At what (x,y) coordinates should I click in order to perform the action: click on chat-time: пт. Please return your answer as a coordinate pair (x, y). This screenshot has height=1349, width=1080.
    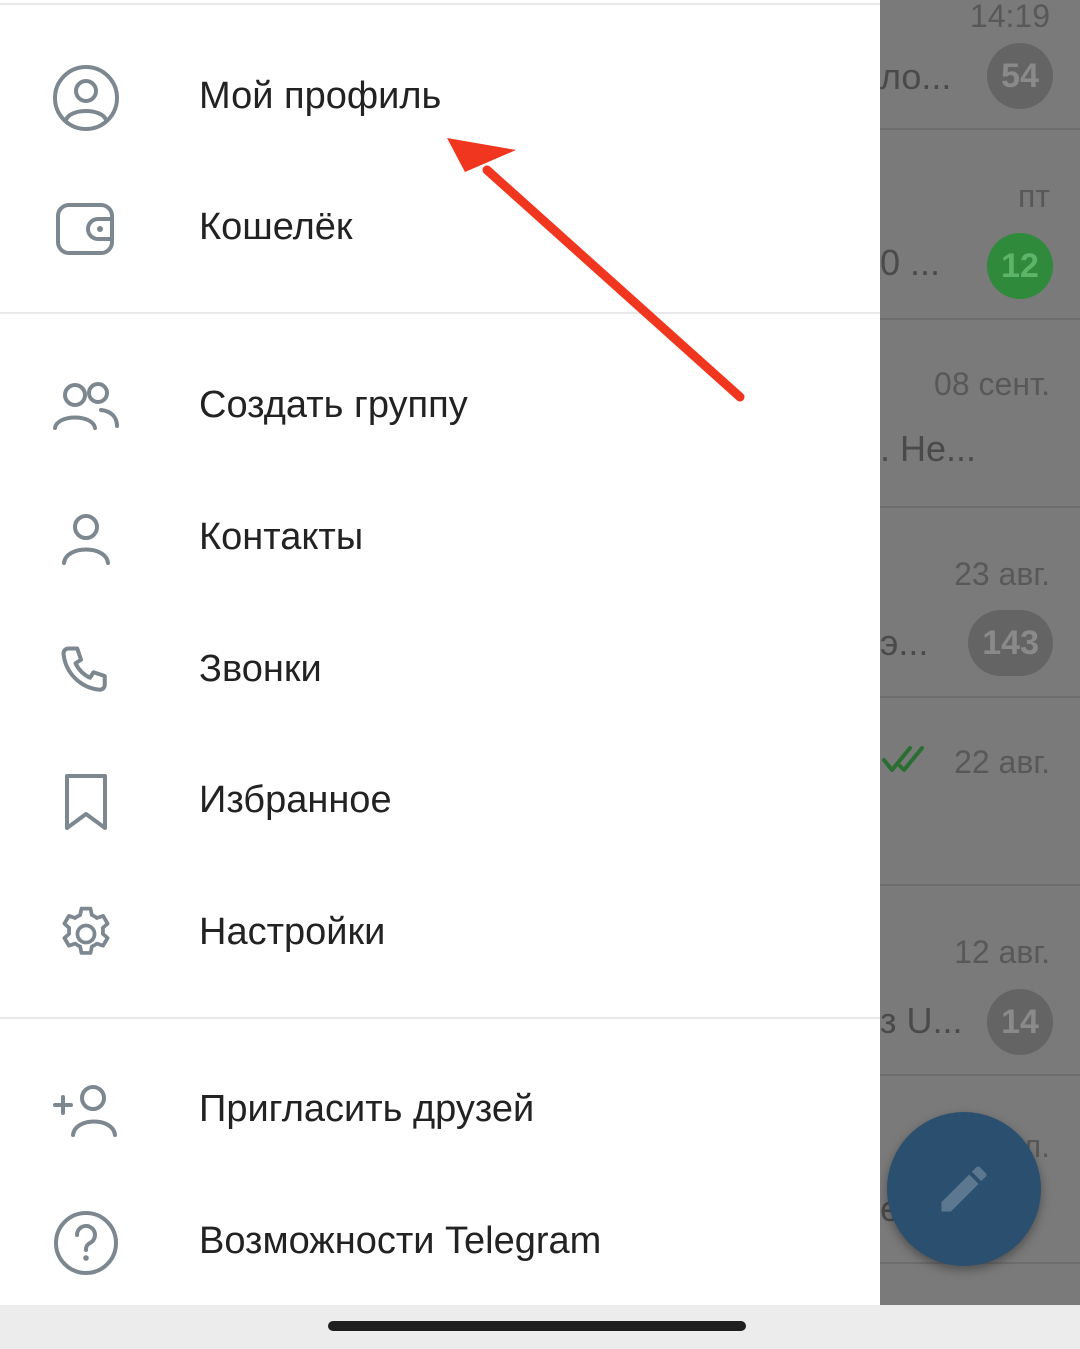
    Looking at the image, I should click on (1034, 196).